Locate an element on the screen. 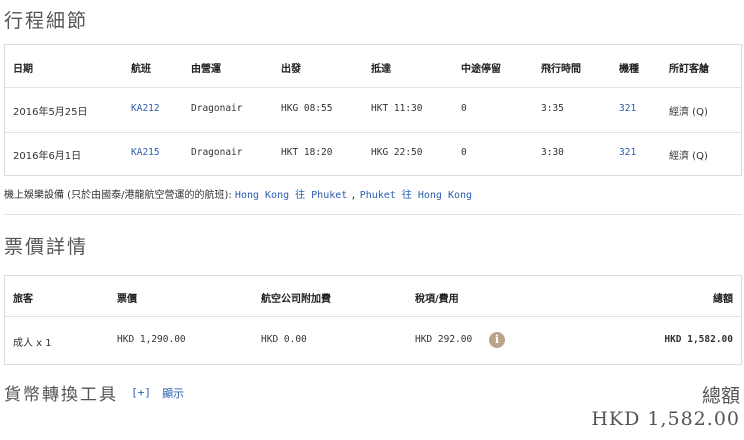  header-departure: 出發 is located at coordinates (291, 69).